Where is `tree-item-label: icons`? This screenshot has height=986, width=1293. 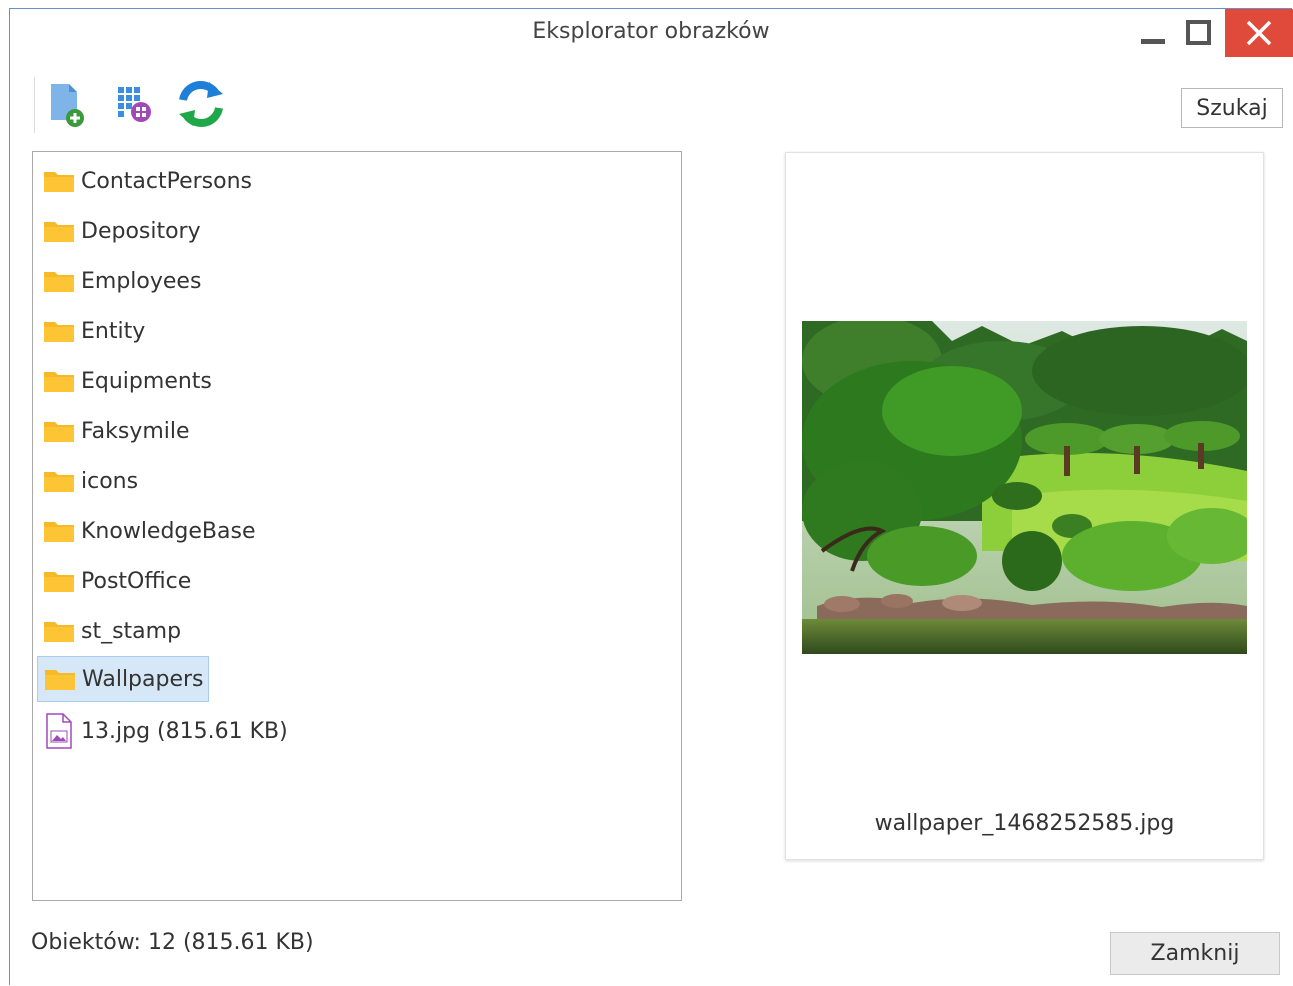 tree-item-label: icons is located at coordinates (110, 481).